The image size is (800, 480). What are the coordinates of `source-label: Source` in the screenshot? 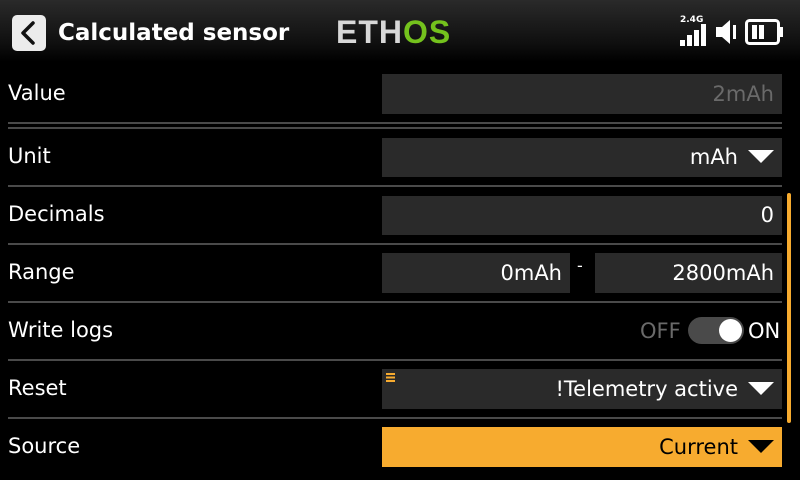 It's located at (44, 446).